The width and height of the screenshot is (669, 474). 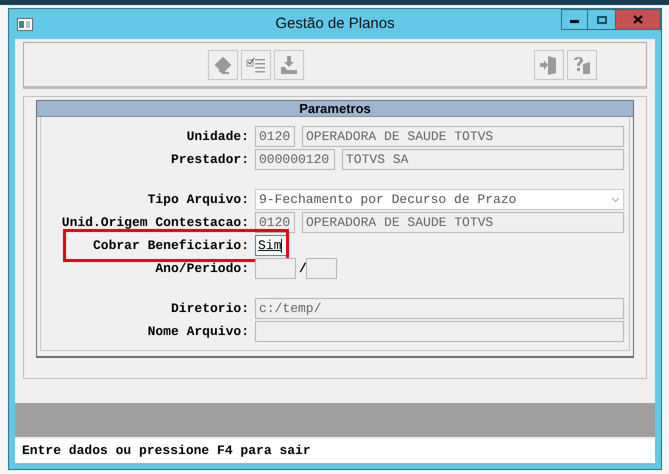 I want to click on minimize-button, so click(x=574, y=19).